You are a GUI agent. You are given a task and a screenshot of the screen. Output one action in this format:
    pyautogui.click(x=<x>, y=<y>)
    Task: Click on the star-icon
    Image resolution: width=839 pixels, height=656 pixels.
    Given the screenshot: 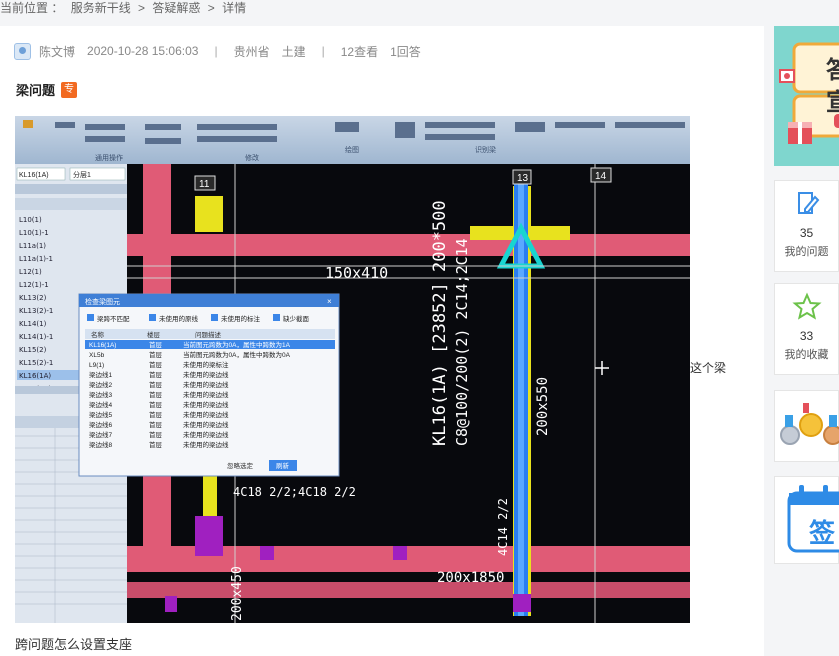 What is the action you would take?
    pyautogui.click(x=806, y=306)
    